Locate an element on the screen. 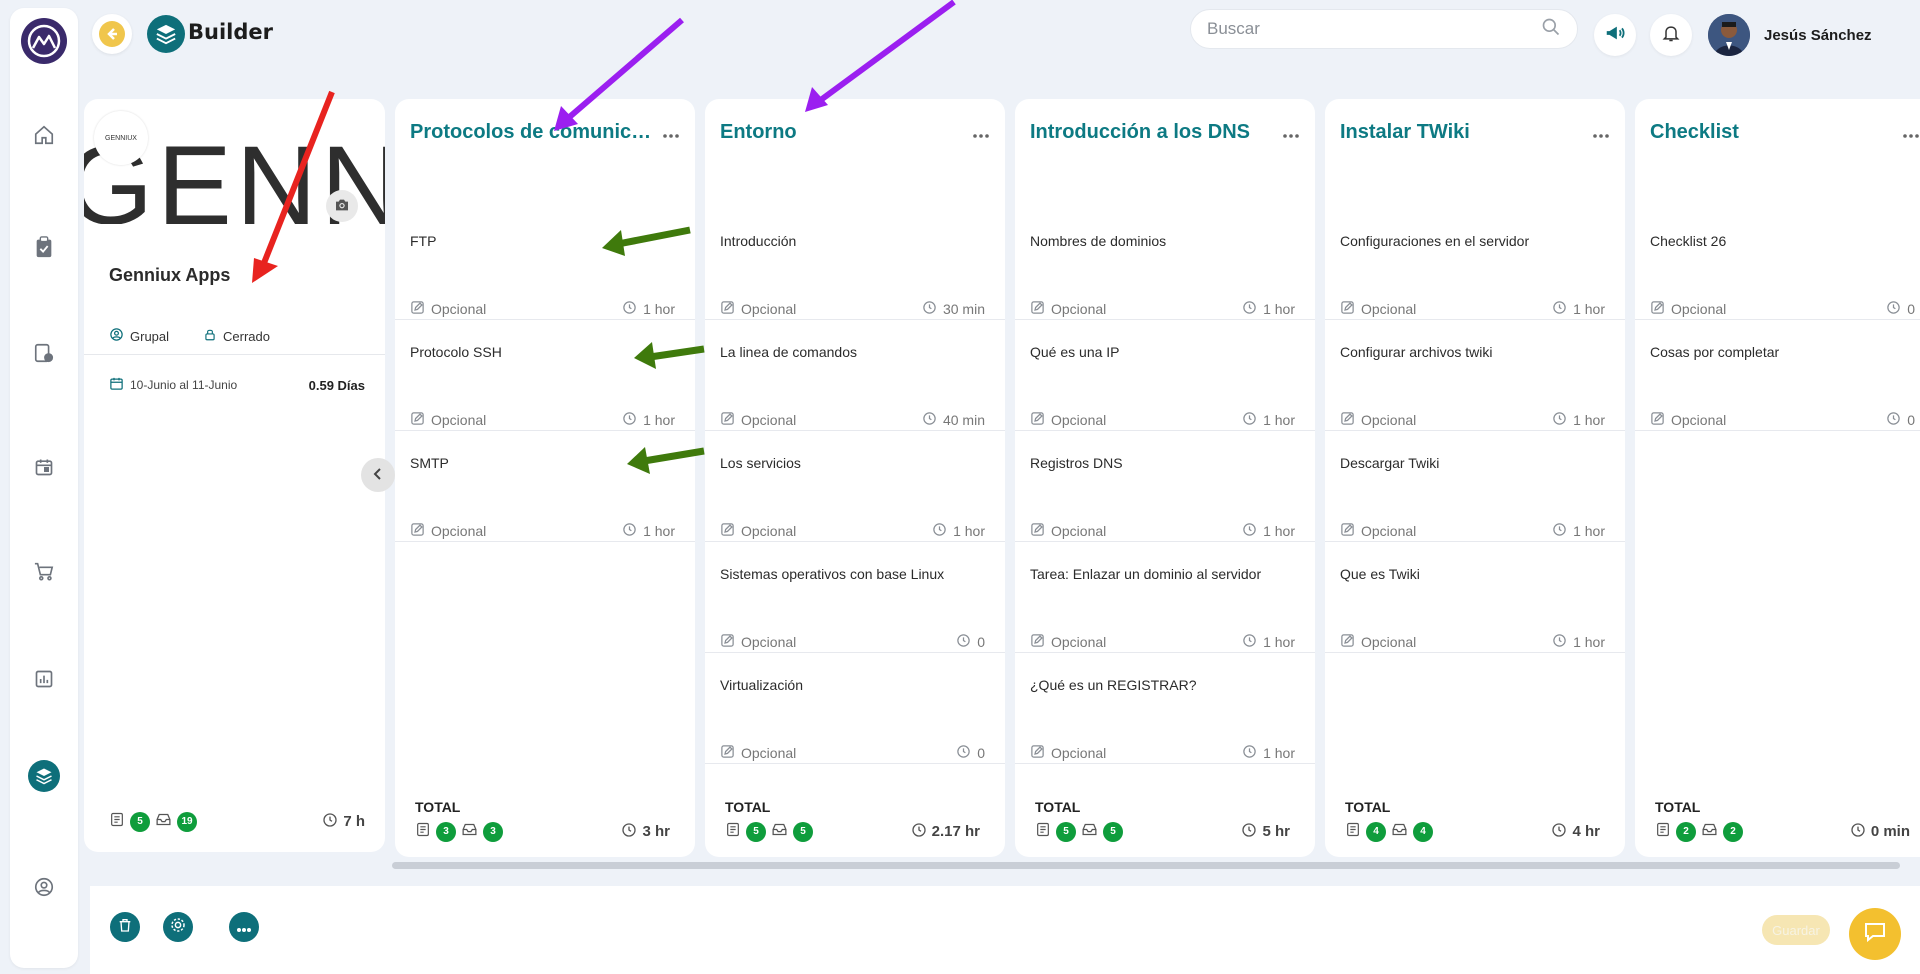 The width and height of the screenshot is (1920, 974). task-title: Qué es una IP is located at coordinates (1075, 352).